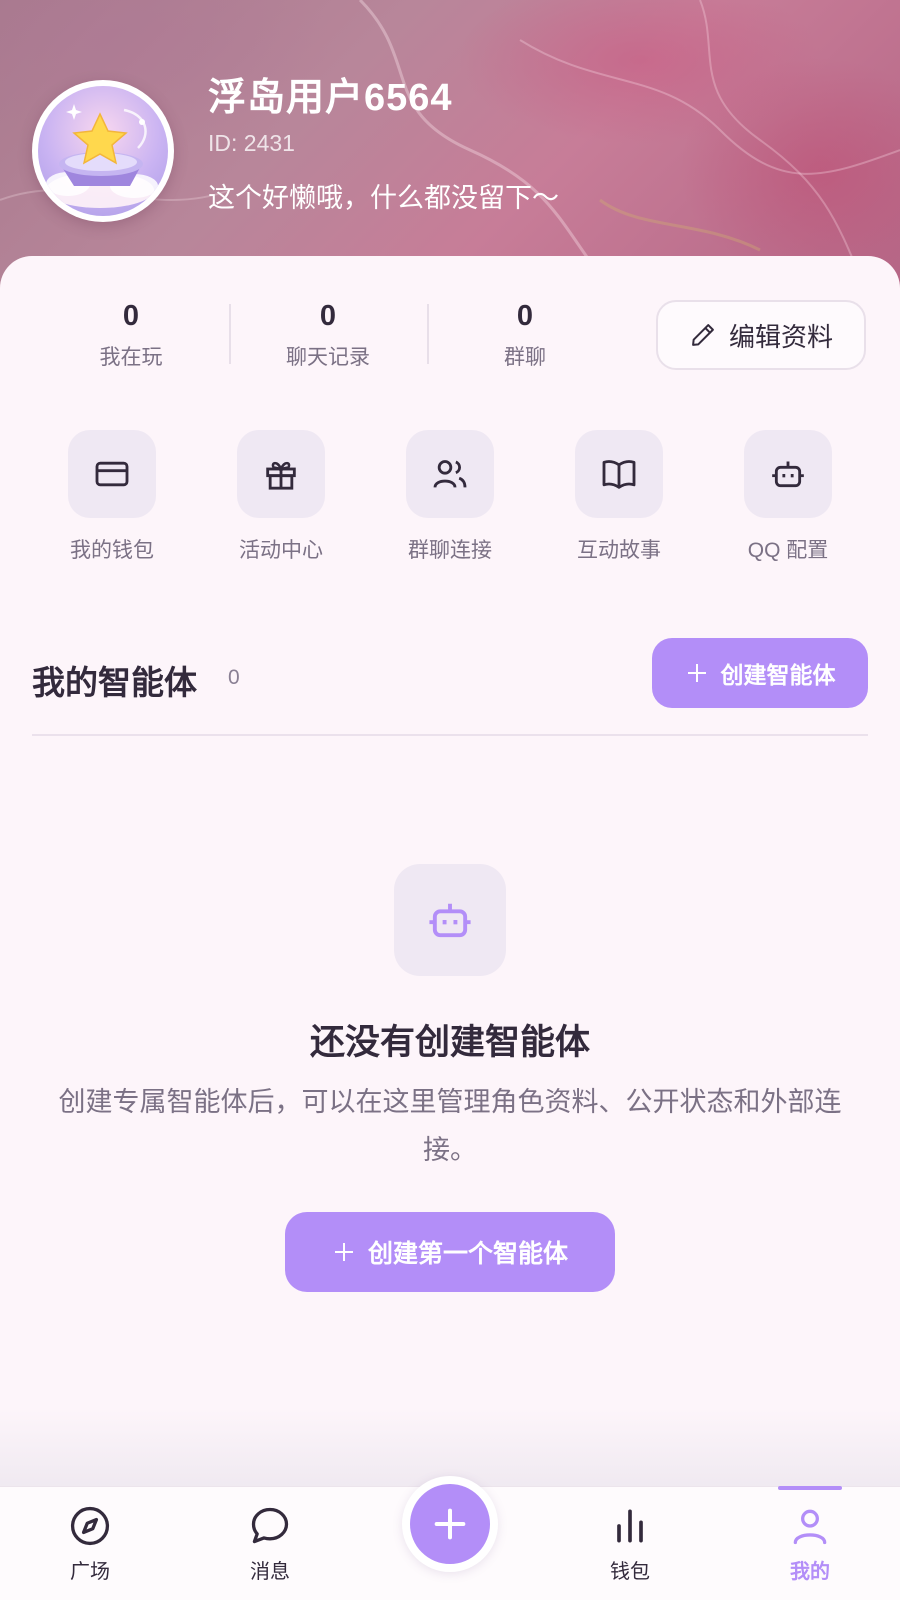 The width and height of the screenshot is (900, 1600). What do you see at coordinates (234, 677) in the screenshot?
I see `agents-count: 0` at bounding box center [234, 677].